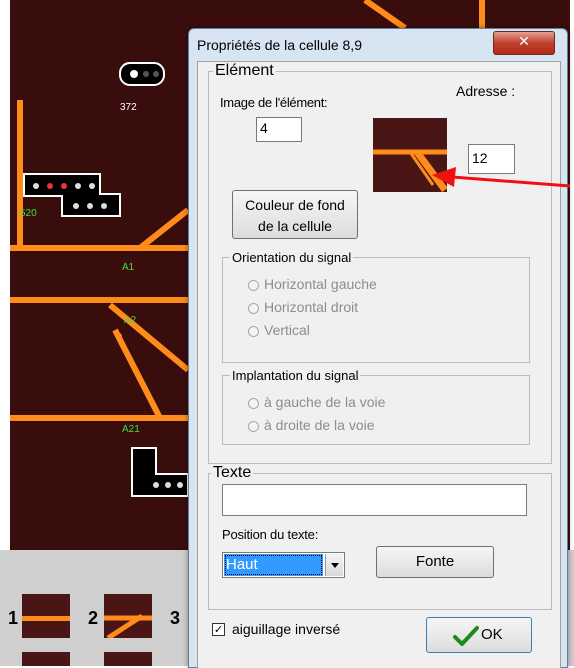  Describe the element at coordinates (131, 429) in the screenshot. I see `canvas-label-a21: A21` at that location.